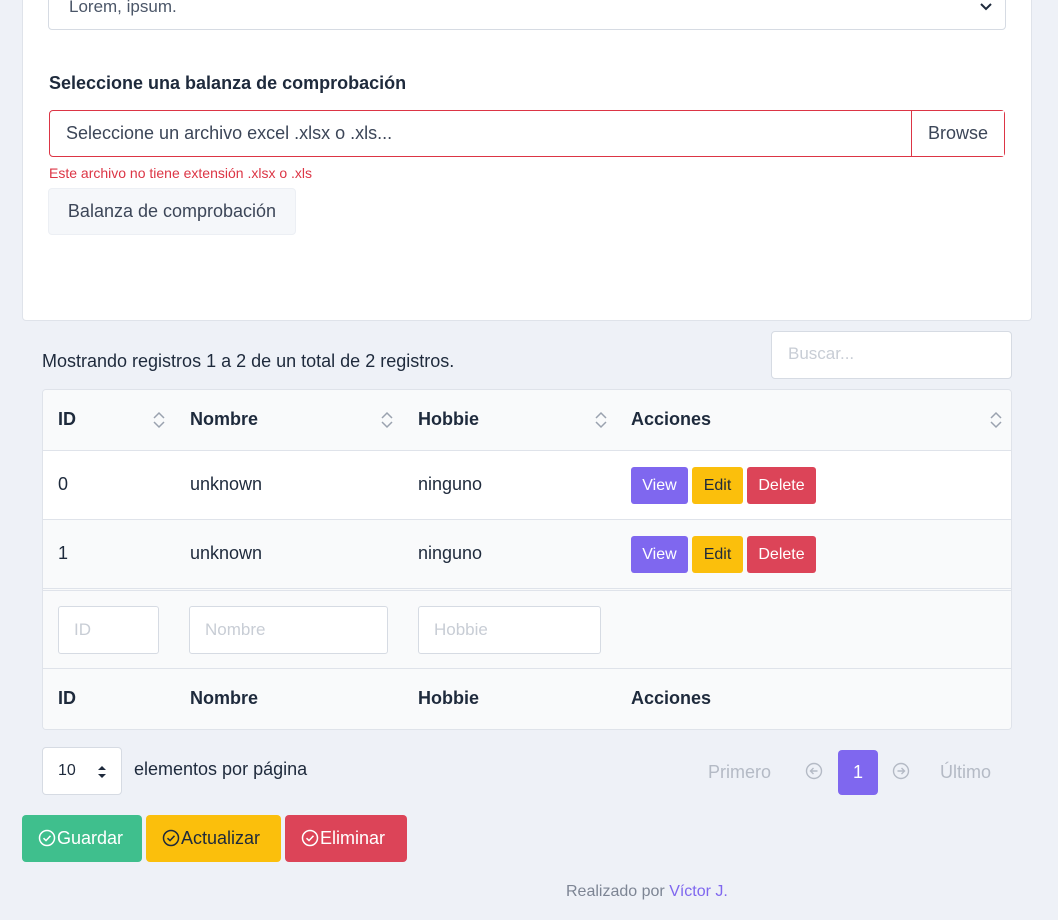 Image resolution: width=1058 pixels, height=920 pixels. I want to click on filter-hobbie-field, so click(509, 630).